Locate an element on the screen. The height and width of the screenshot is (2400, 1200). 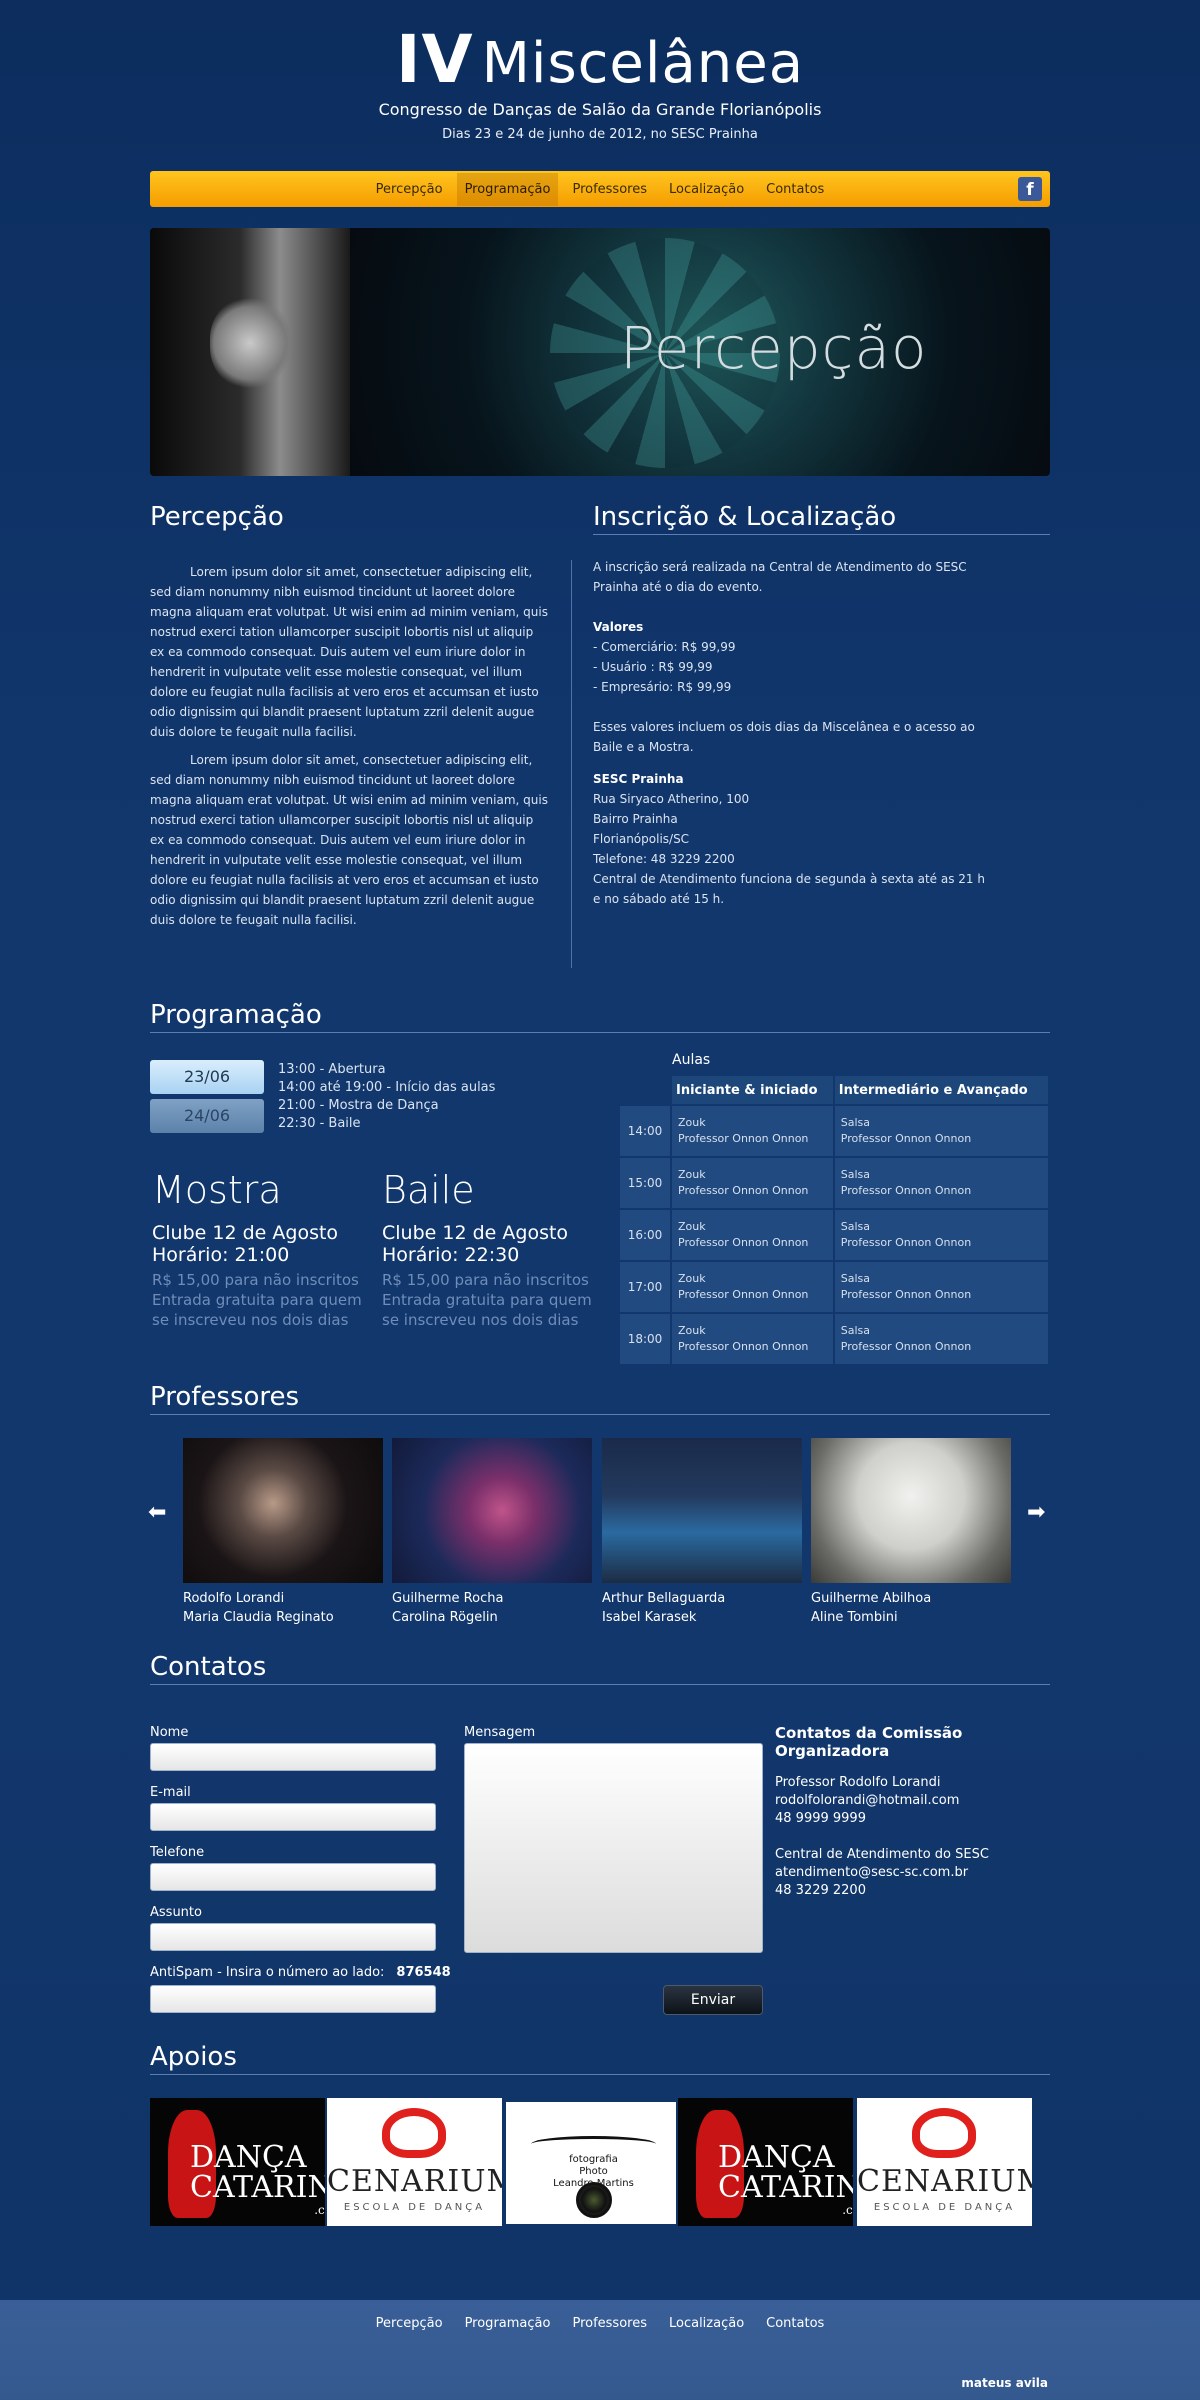
apoios-heading: Apoios is located at coordinates (600, 2058).